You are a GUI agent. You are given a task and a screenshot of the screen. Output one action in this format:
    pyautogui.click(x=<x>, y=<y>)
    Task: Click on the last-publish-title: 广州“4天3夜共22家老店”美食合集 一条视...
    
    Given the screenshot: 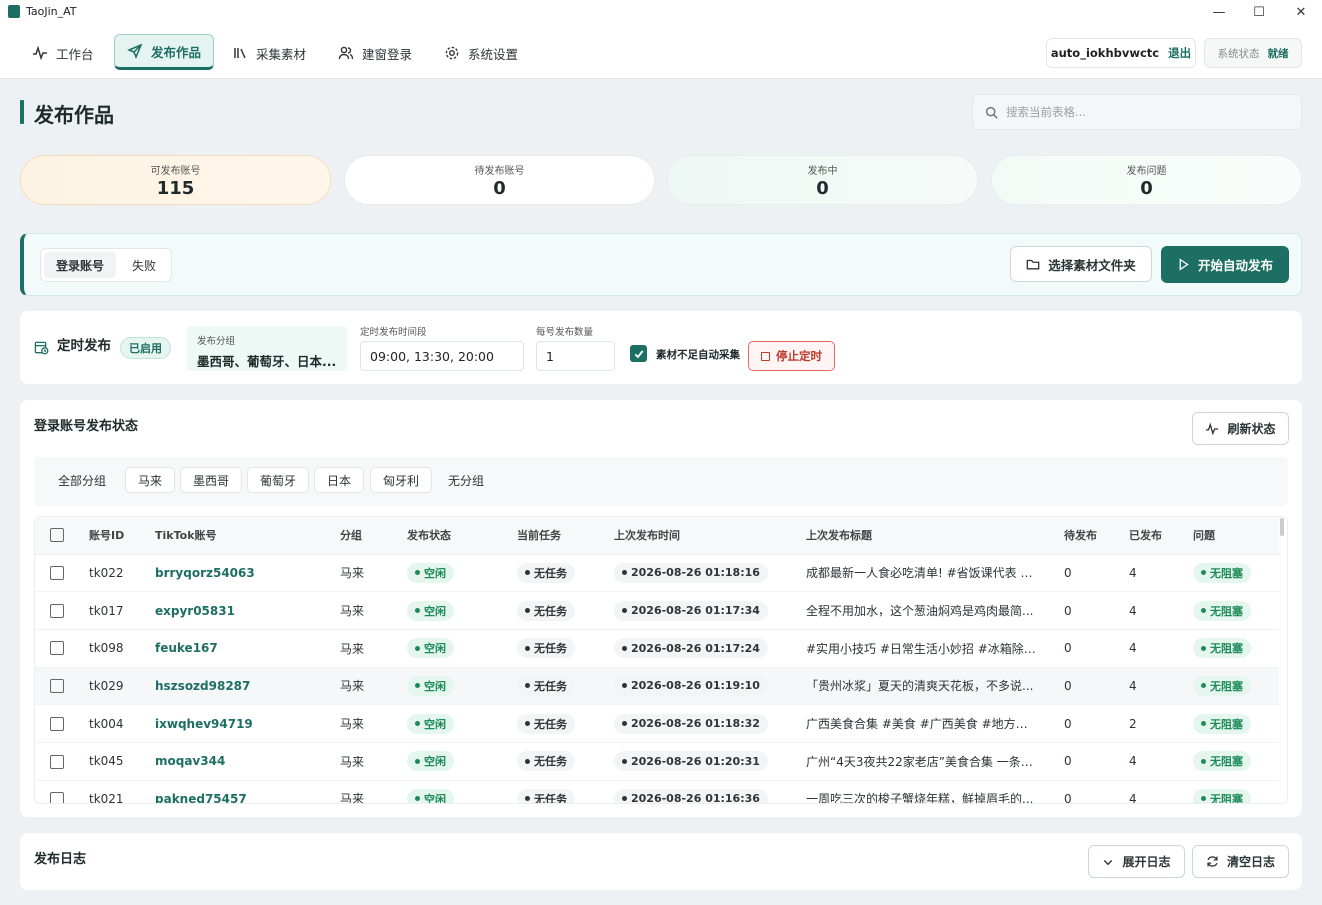 What is the action you would take?
    pyautogui.click(x=922, y=761)
    